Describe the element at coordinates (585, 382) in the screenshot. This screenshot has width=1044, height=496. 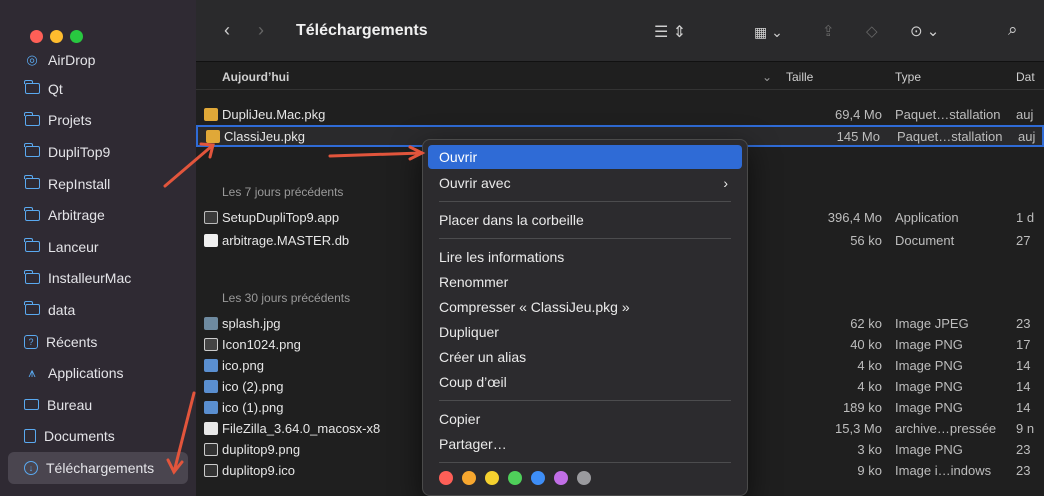
I see `menu-item-quicklook: Coup d’œil` at that location.